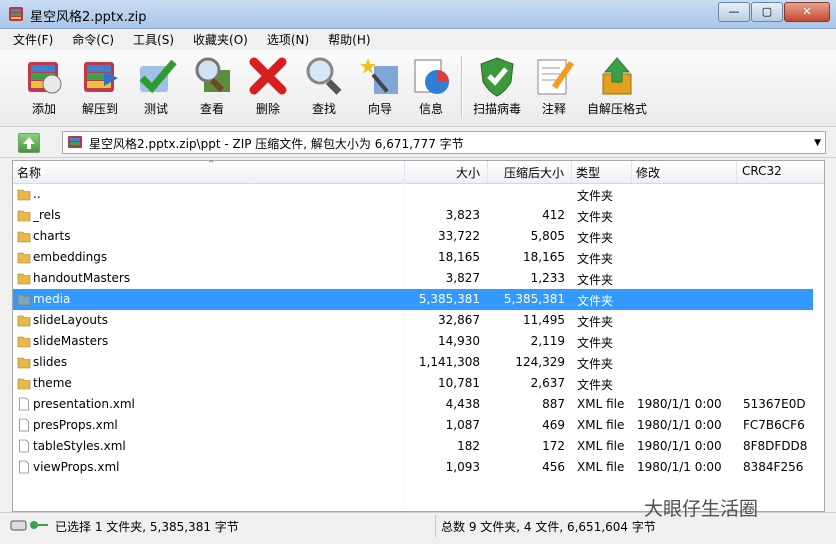 The width and height of the screenshot is (836, 544). I want to click on total-status: 总数 9 文件夹, 4 文件, 6,651,604 字节, so click(548, 527).